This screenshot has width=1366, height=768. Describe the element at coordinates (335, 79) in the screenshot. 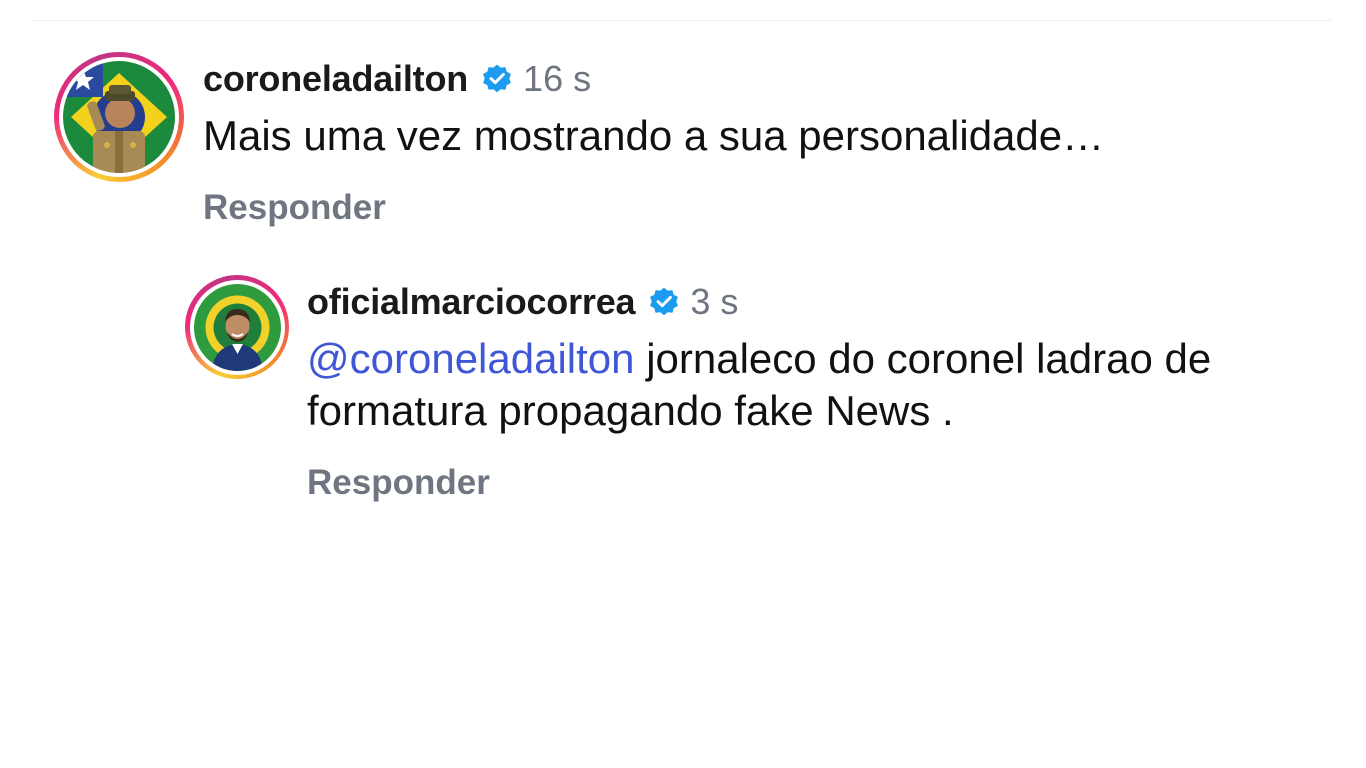

I see `username: coroneladailton` at that location.